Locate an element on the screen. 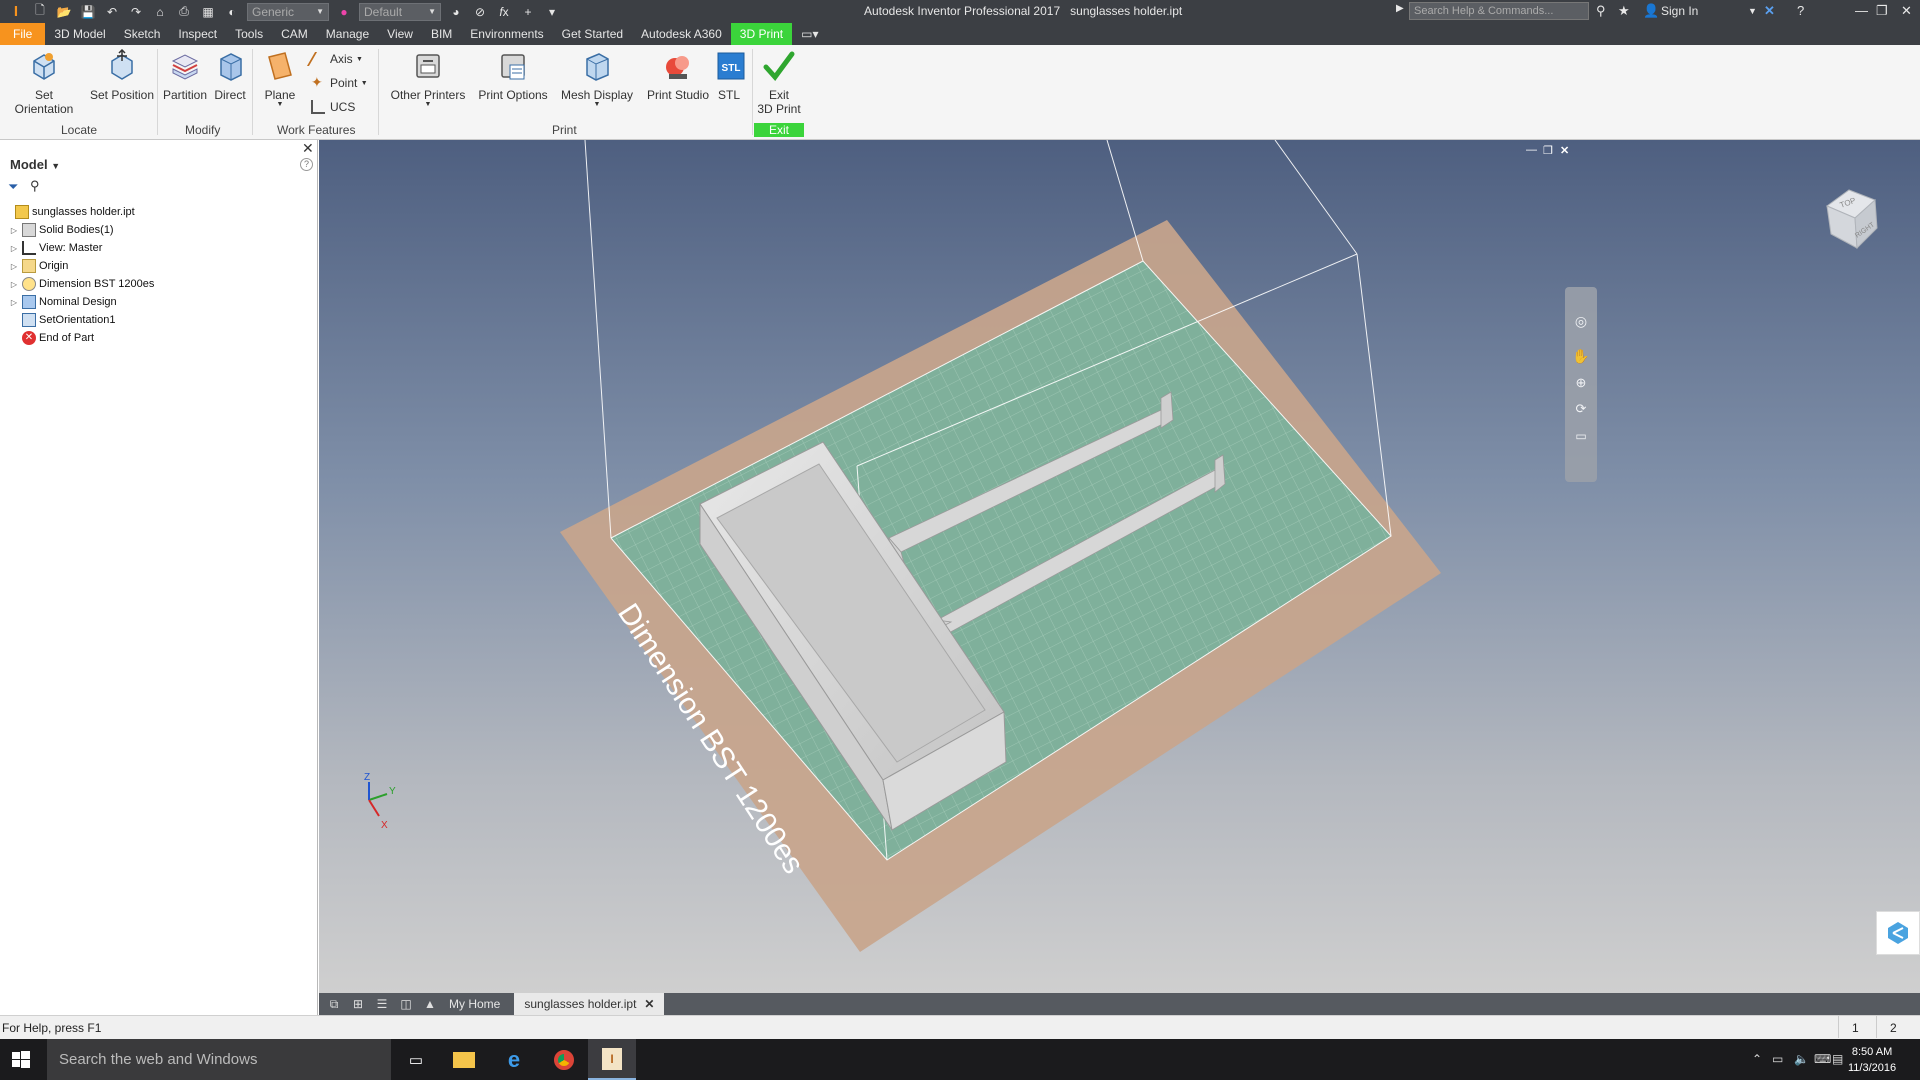  file-explorer-icon is located at coordinates (464, 1059).